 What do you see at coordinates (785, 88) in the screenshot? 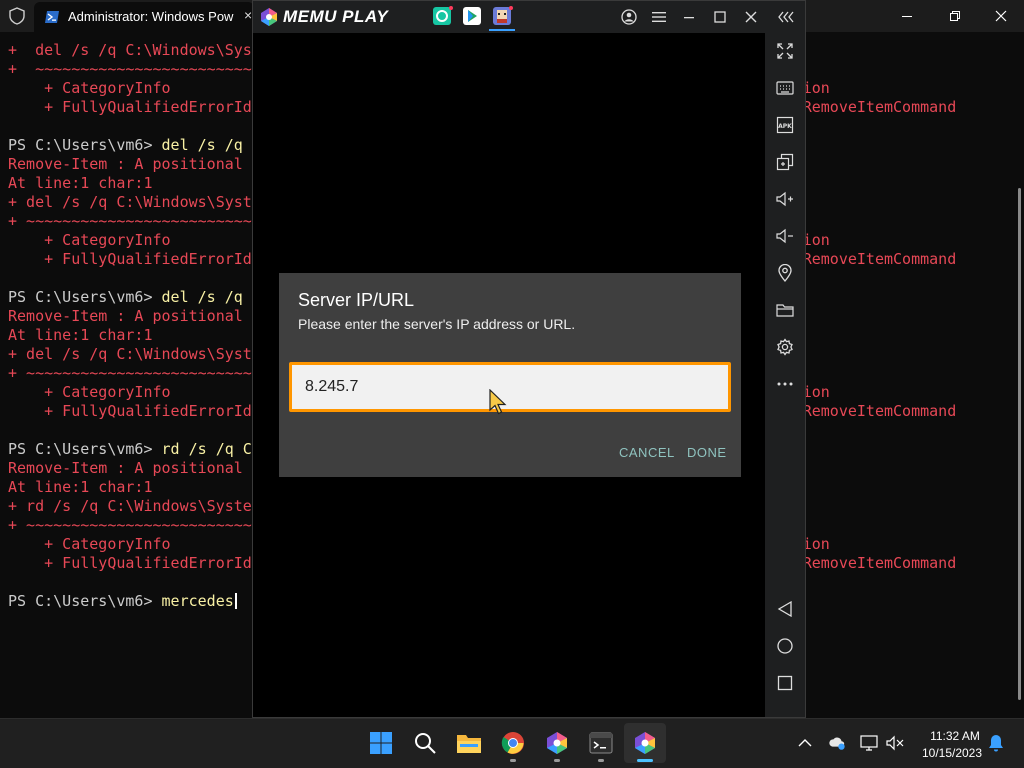
I see `keyboard-icon` at bounding box center [785, 88].